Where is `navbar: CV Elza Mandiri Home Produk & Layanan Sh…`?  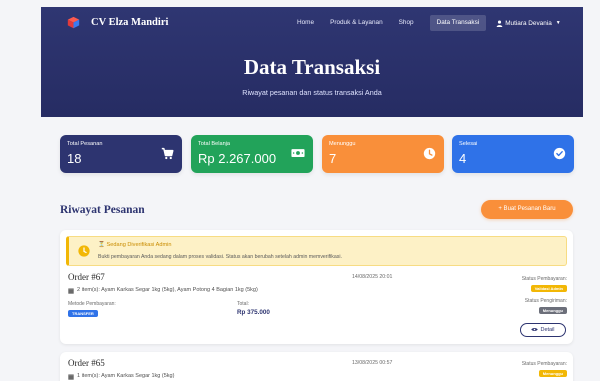
navbar: CV Elza Mandiri Home Produk & Layanan Sh… is located at coordinates (312, 23).